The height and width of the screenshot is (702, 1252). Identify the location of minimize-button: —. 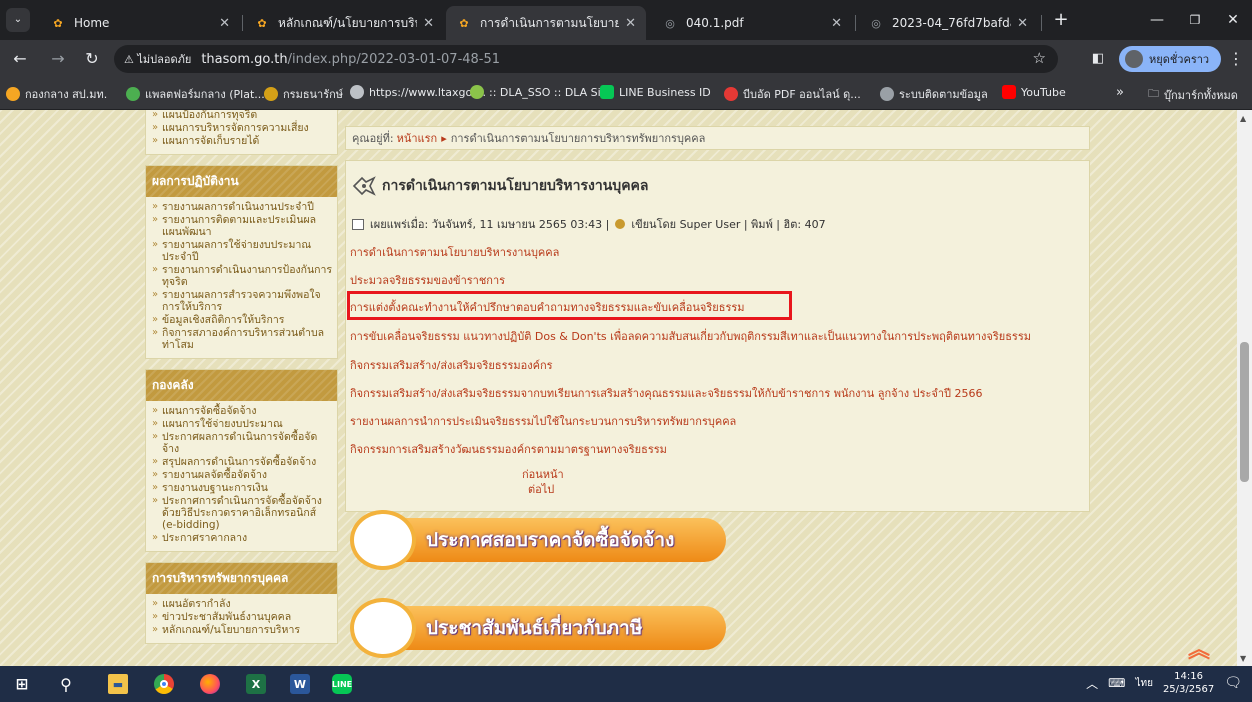
(1157, 20).